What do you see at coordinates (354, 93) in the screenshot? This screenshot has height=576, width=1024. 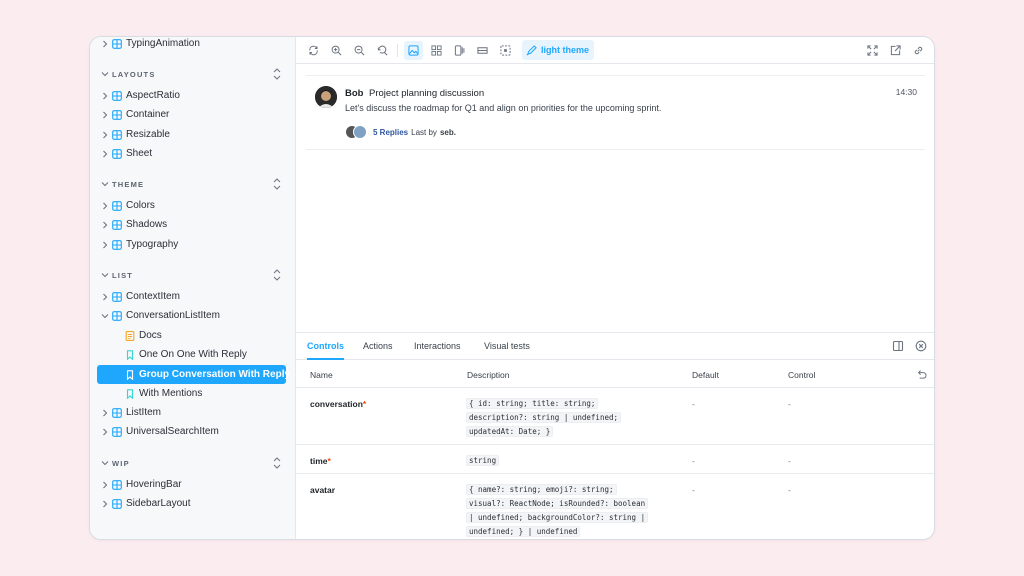 I see `author-name: Bob` at bounding box center [354, 93].